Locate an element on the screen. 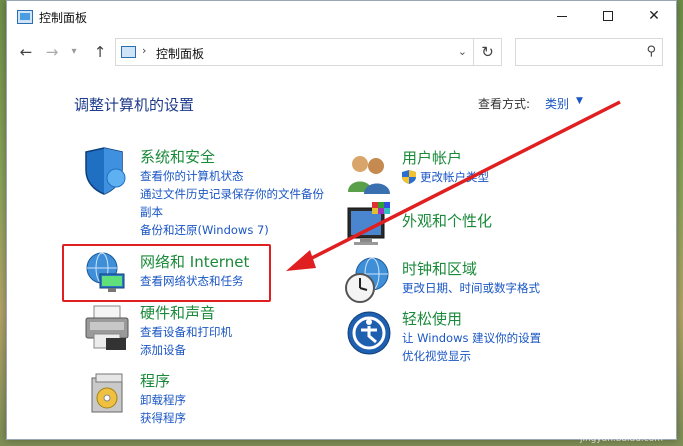 This screenshot has height=446, width=683. category-programs: 程序 卸载程序 获得程序 is located at coordinates (163, 398).